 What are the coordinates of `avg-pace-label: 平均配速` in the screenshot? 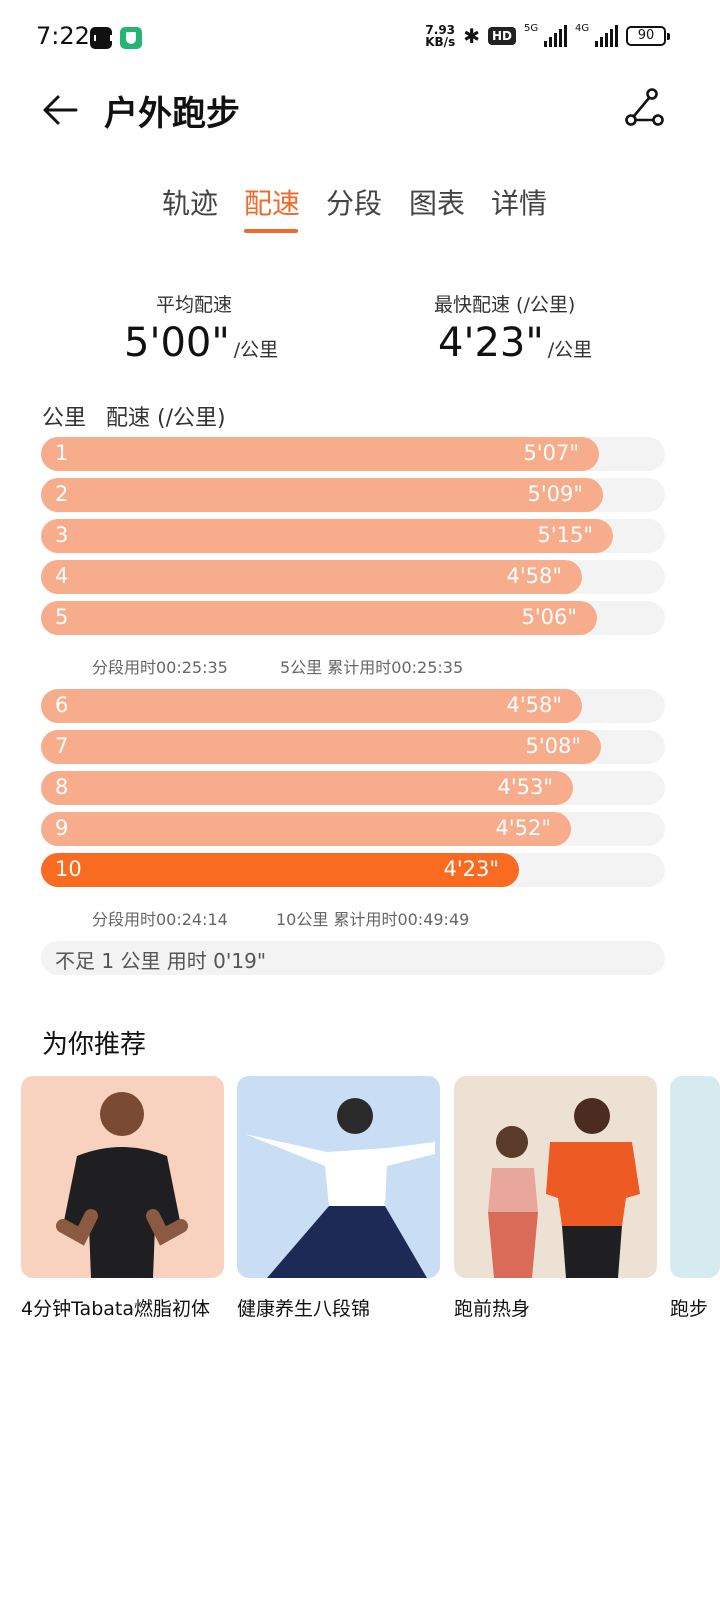 It's located at (194, 305).